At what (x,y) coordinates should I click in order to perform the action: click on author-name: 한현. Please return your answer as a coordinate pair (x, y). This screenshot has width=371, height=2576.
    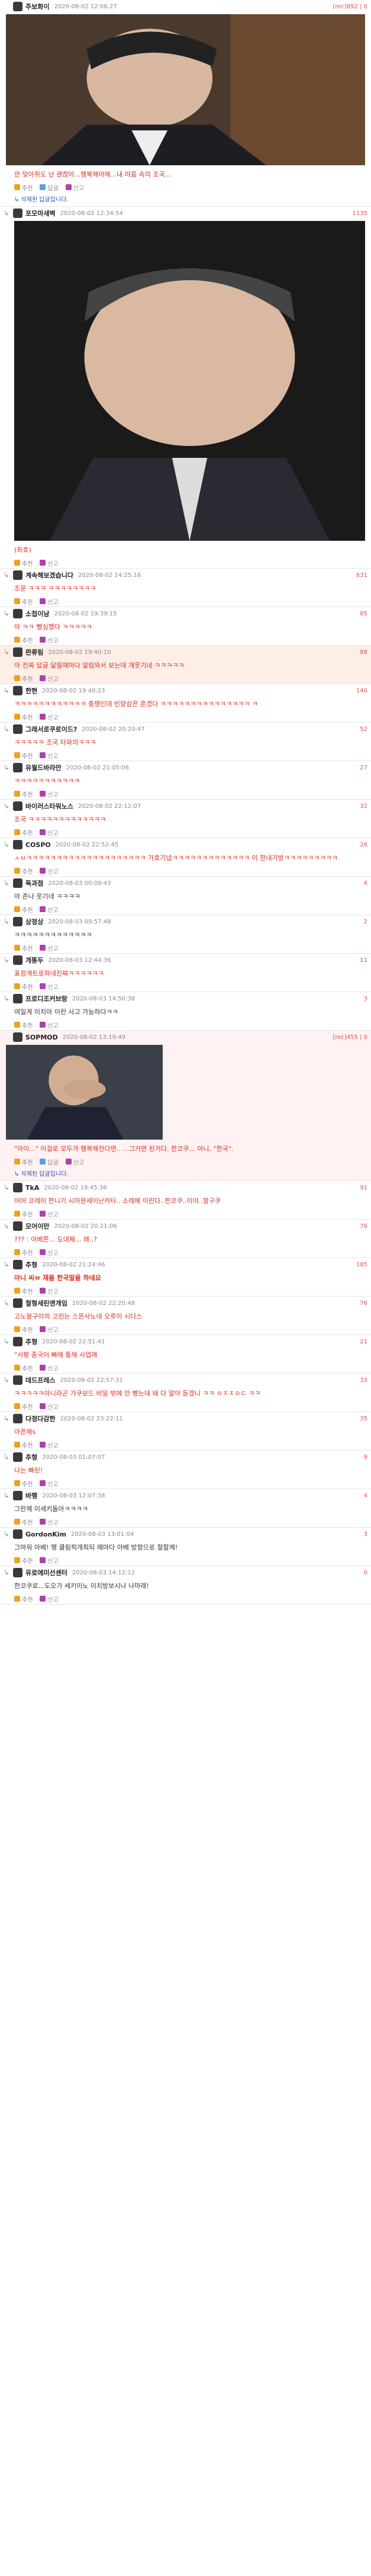
    Looking at the image, I should click on (31, 690).